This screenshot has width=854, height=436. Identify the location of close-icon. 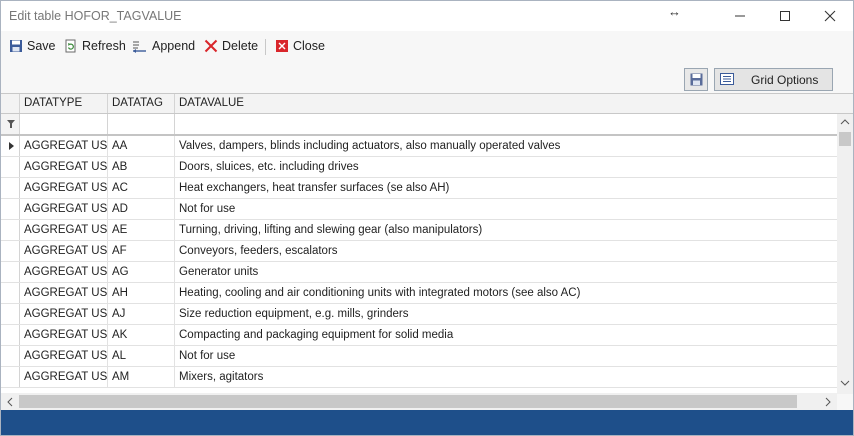
(830, 16).